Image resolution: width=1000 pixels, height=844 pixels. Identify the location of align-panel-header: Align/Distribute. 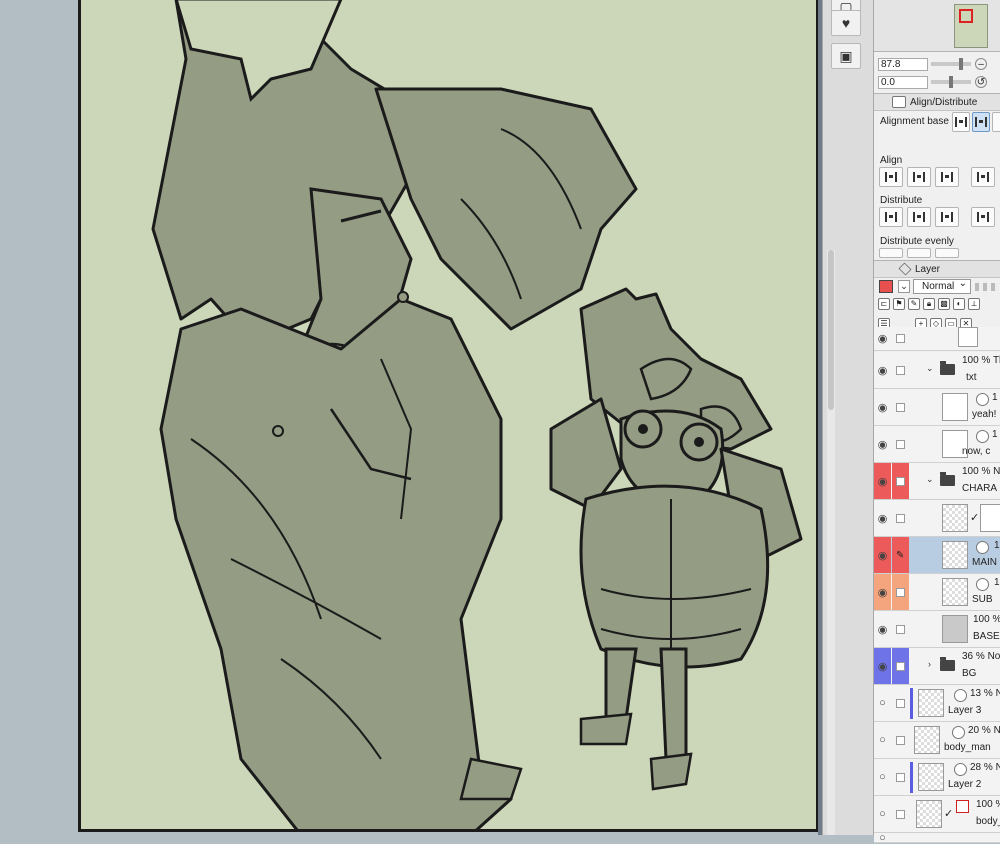
(937, 102).